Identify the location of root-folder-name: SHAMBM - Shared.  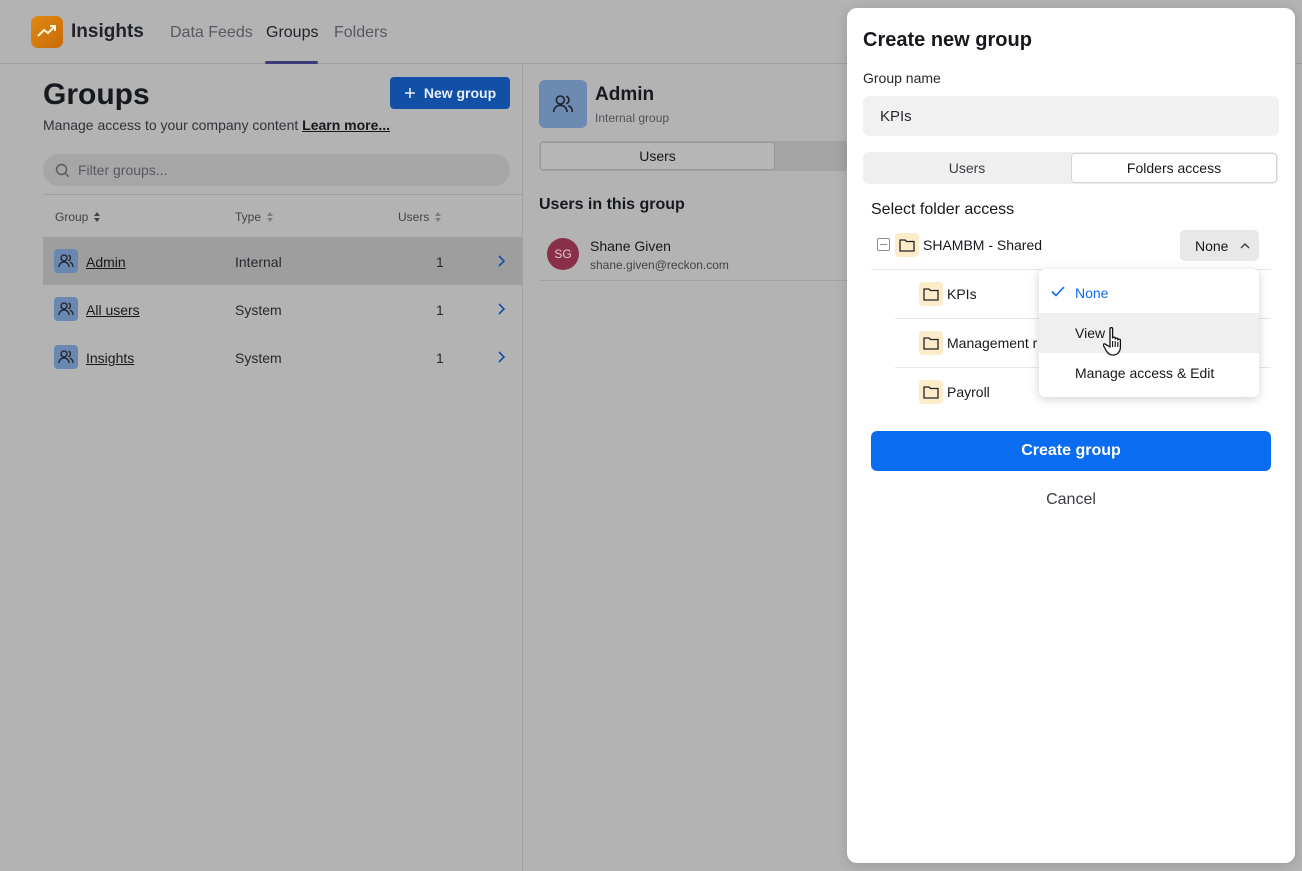
(983, 245).